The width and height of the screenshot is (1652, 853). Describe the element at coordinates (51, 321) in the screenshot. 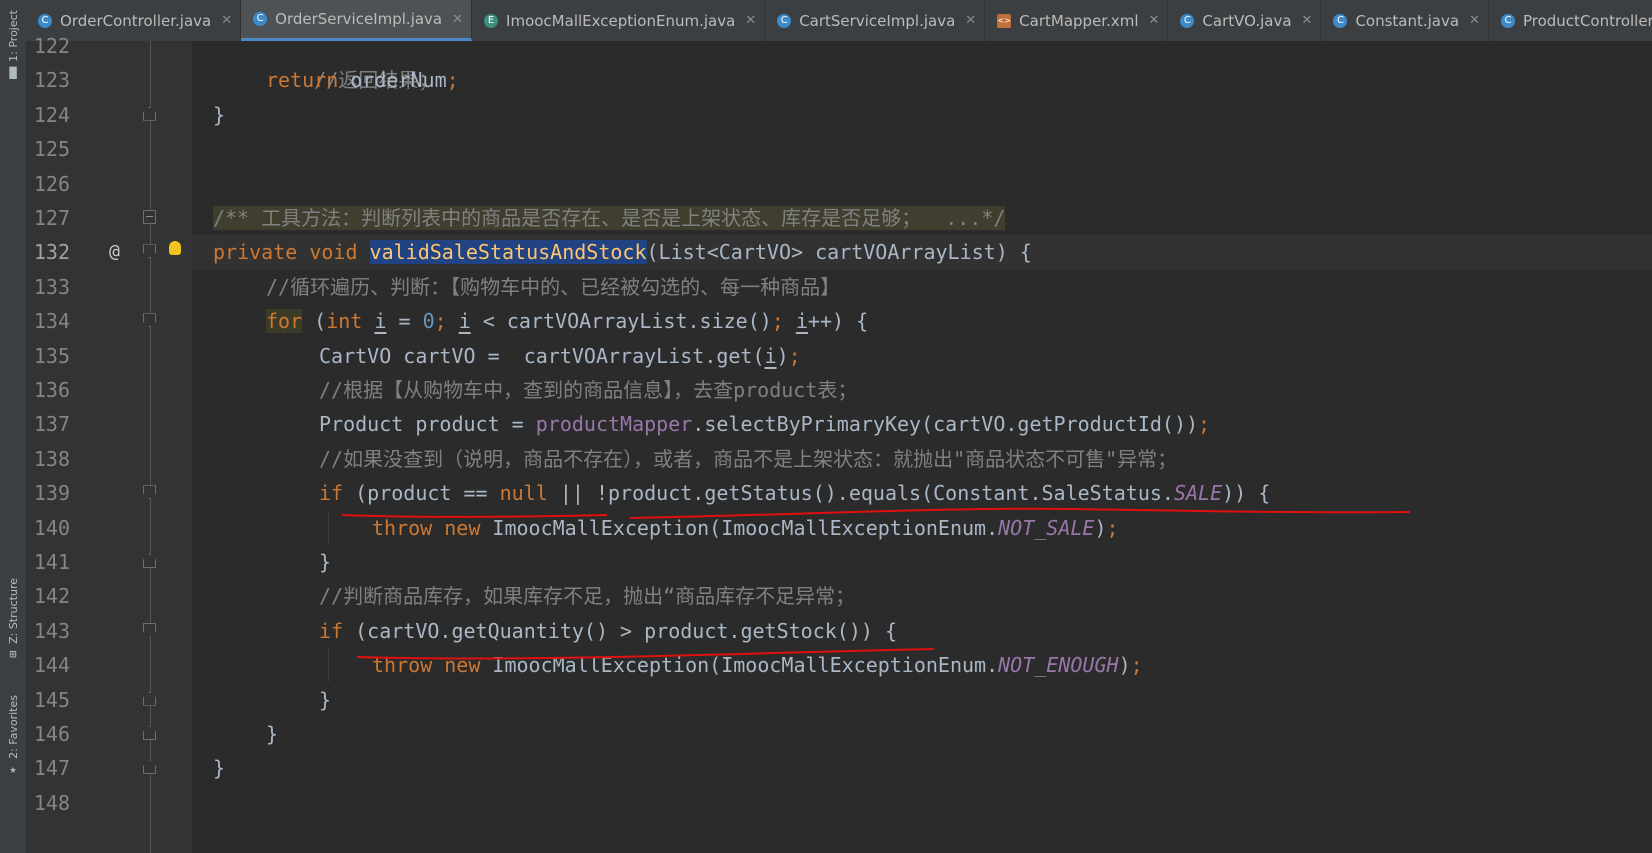

I see `line-number: 134` at that location.